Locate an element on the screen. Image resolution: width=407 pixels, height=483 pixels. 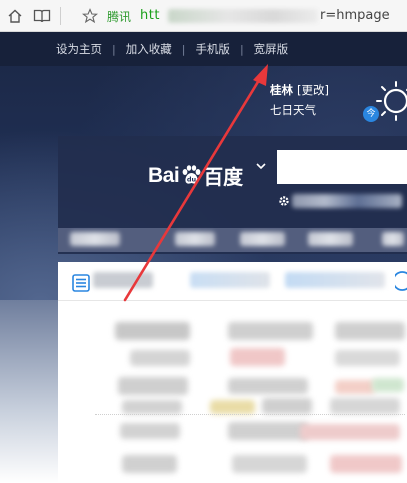
add-favorite-link: 加入收藏 is located at coordinates (149, 49).